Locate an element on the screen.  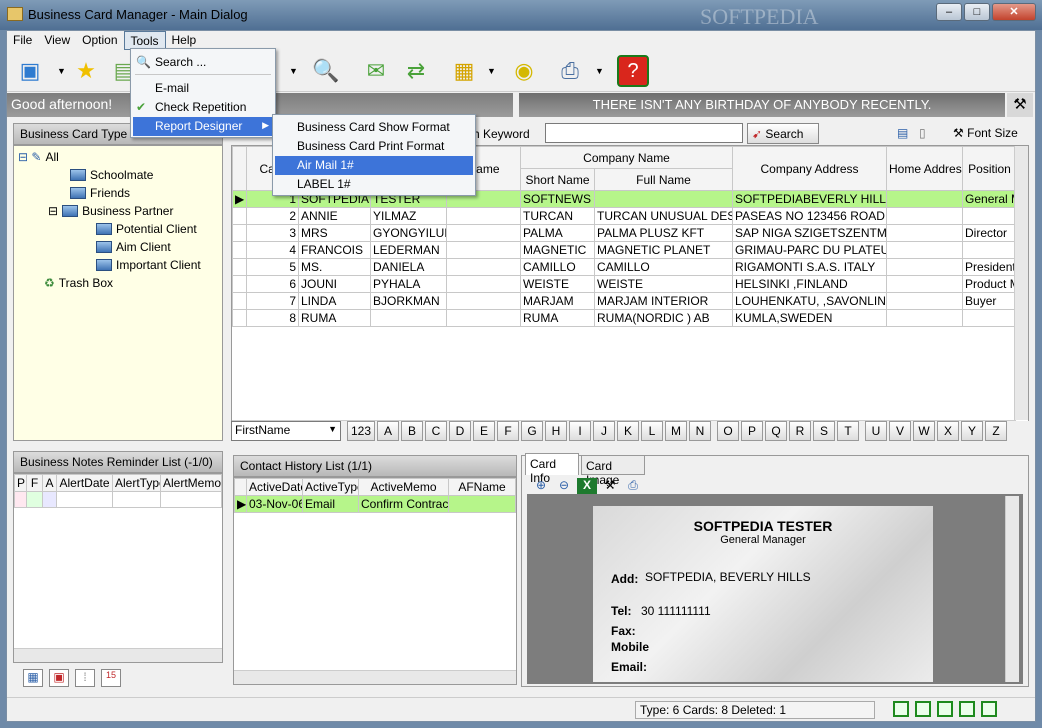
column-header-short-name: Short Name is located at coordinates (557, 179).